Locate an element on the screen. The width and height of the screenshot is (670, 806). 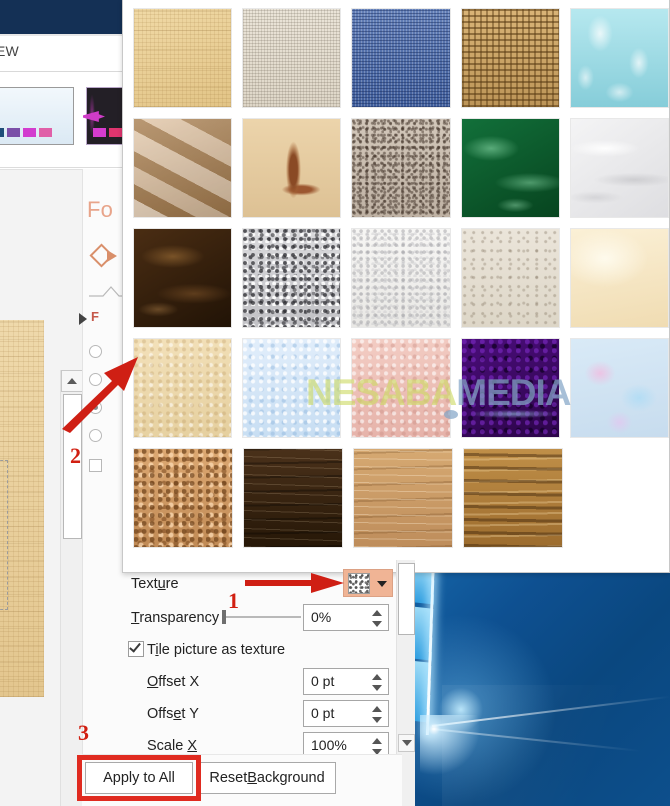
transparency-slider-knob is located at coordinates (224, 617).